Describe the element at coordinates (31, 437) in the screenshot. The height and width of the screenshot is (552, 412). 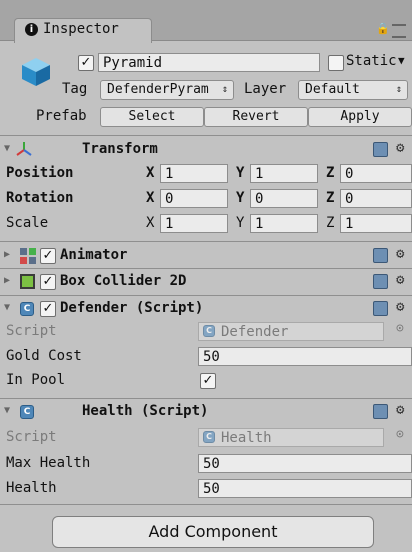
I see `health-script-label: Script` at that location.